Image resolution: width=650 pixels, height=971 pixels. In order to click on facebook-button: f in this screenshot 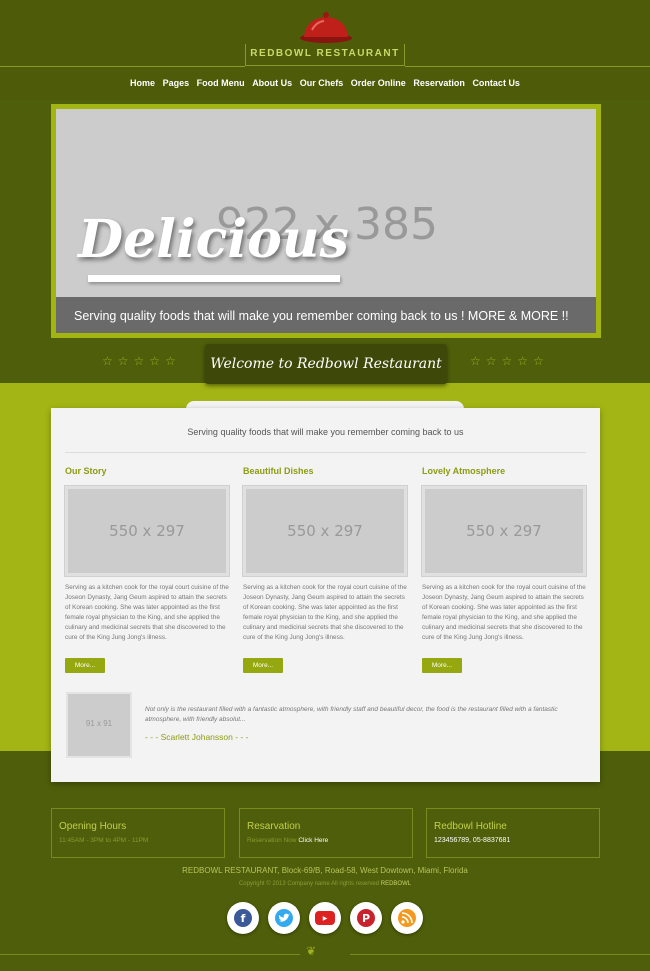, I will do `click(243, 918)`.